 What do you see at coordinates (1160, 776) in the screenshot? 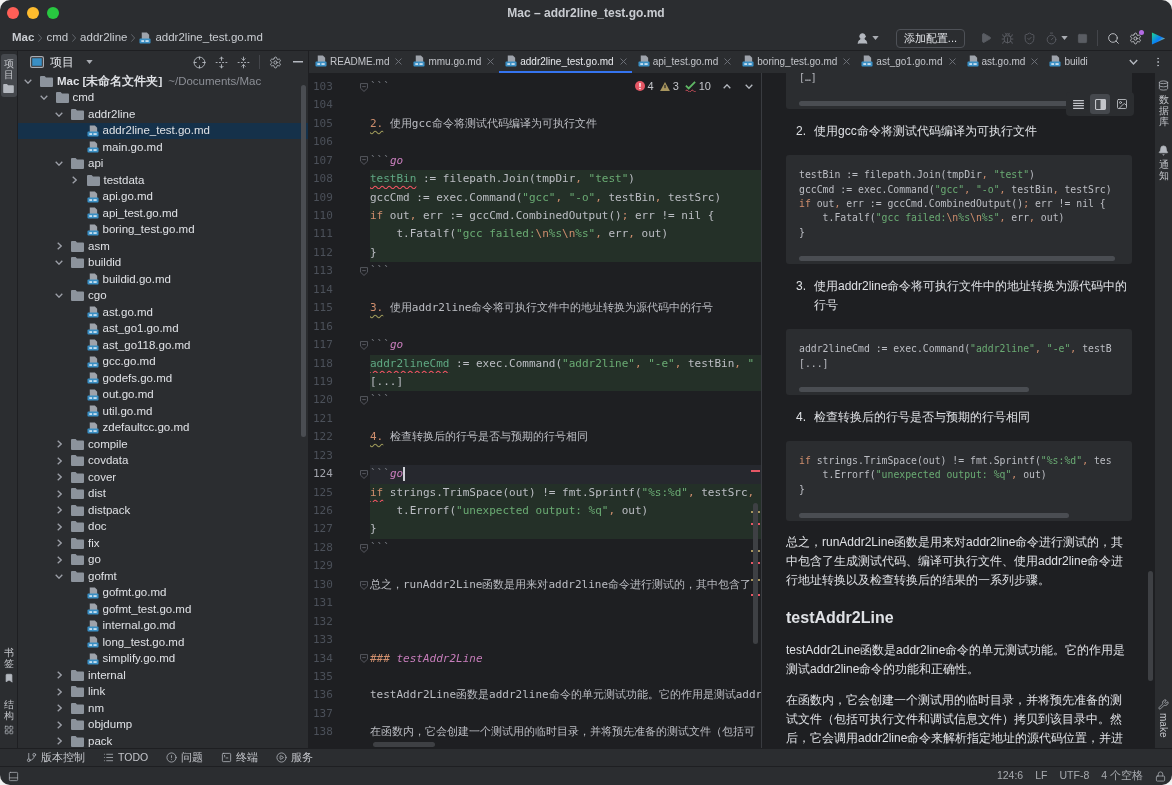
I see `lock-icon` at bounding box center [1160, 776].